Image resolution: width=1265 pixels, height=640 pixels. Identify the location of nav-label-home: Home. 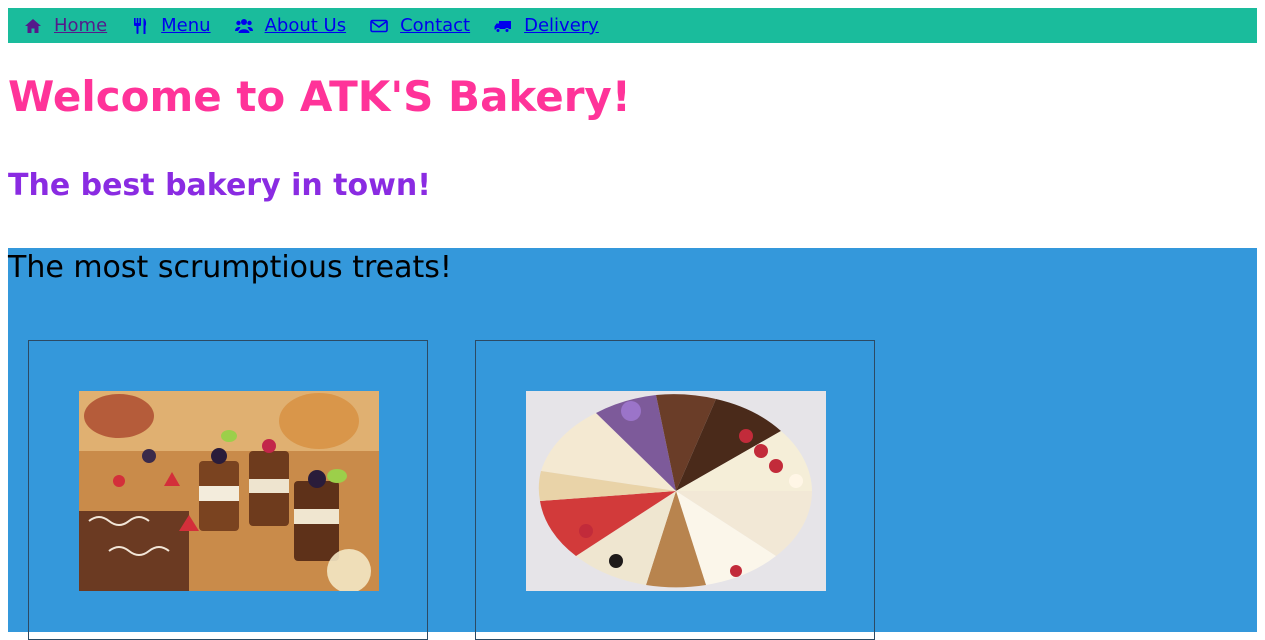
(81, 25).